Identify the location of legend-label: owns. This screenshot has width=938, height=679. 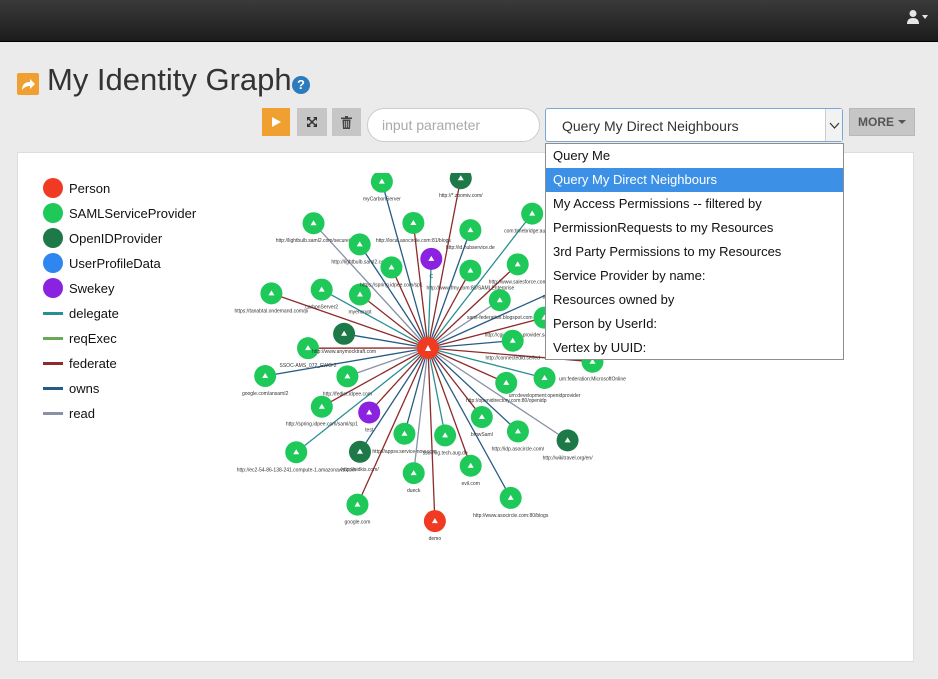
(84, 388).